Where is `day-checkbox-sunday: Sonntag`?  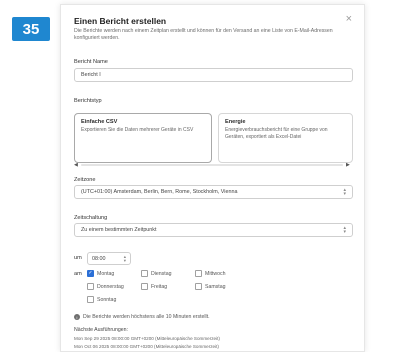
day-checkbox-sunday: Sonntag is located at coordinates (101, 299).